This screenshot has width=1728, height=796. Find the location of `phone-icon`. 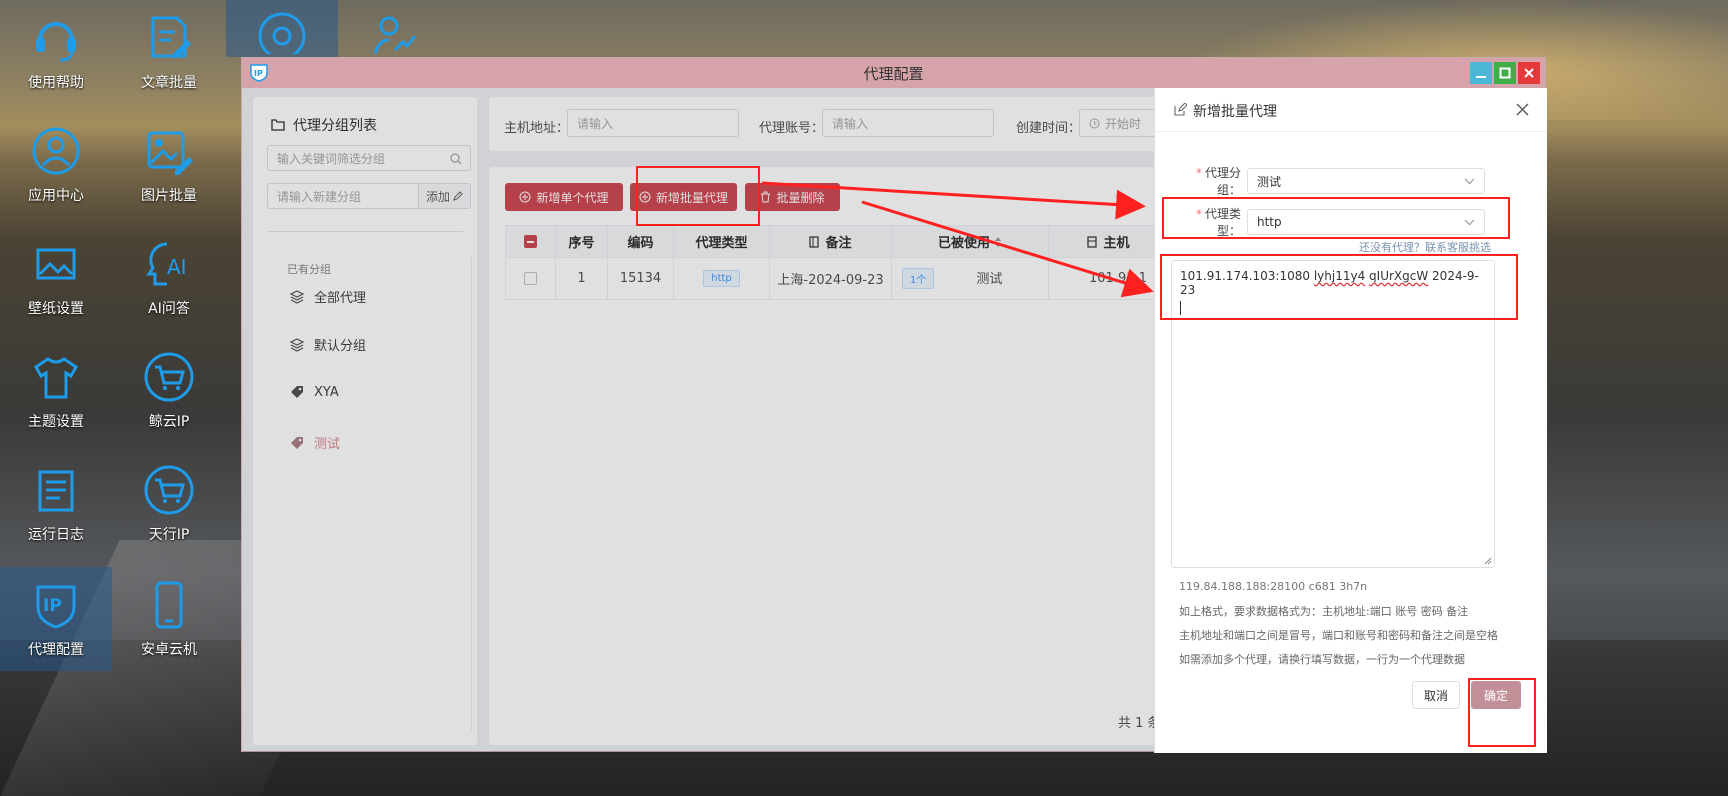

phone-icon is located at coordinates (169, 605).